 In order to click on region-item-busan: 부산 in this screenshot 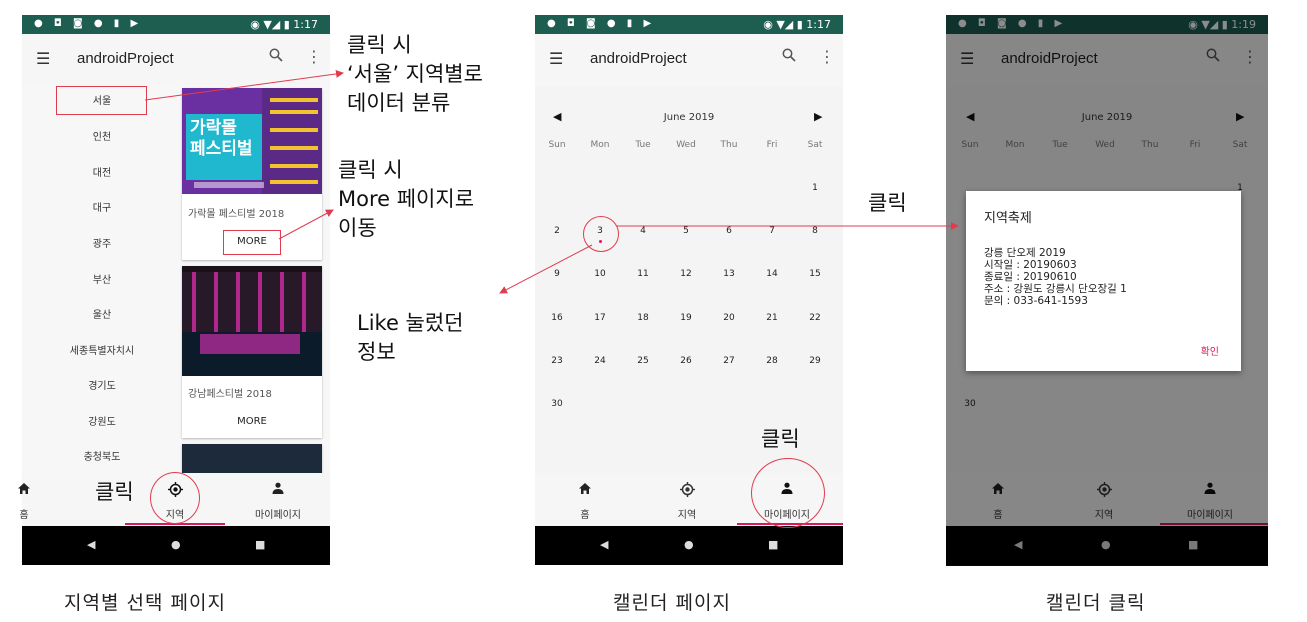, I will do `click(102, 278)`.